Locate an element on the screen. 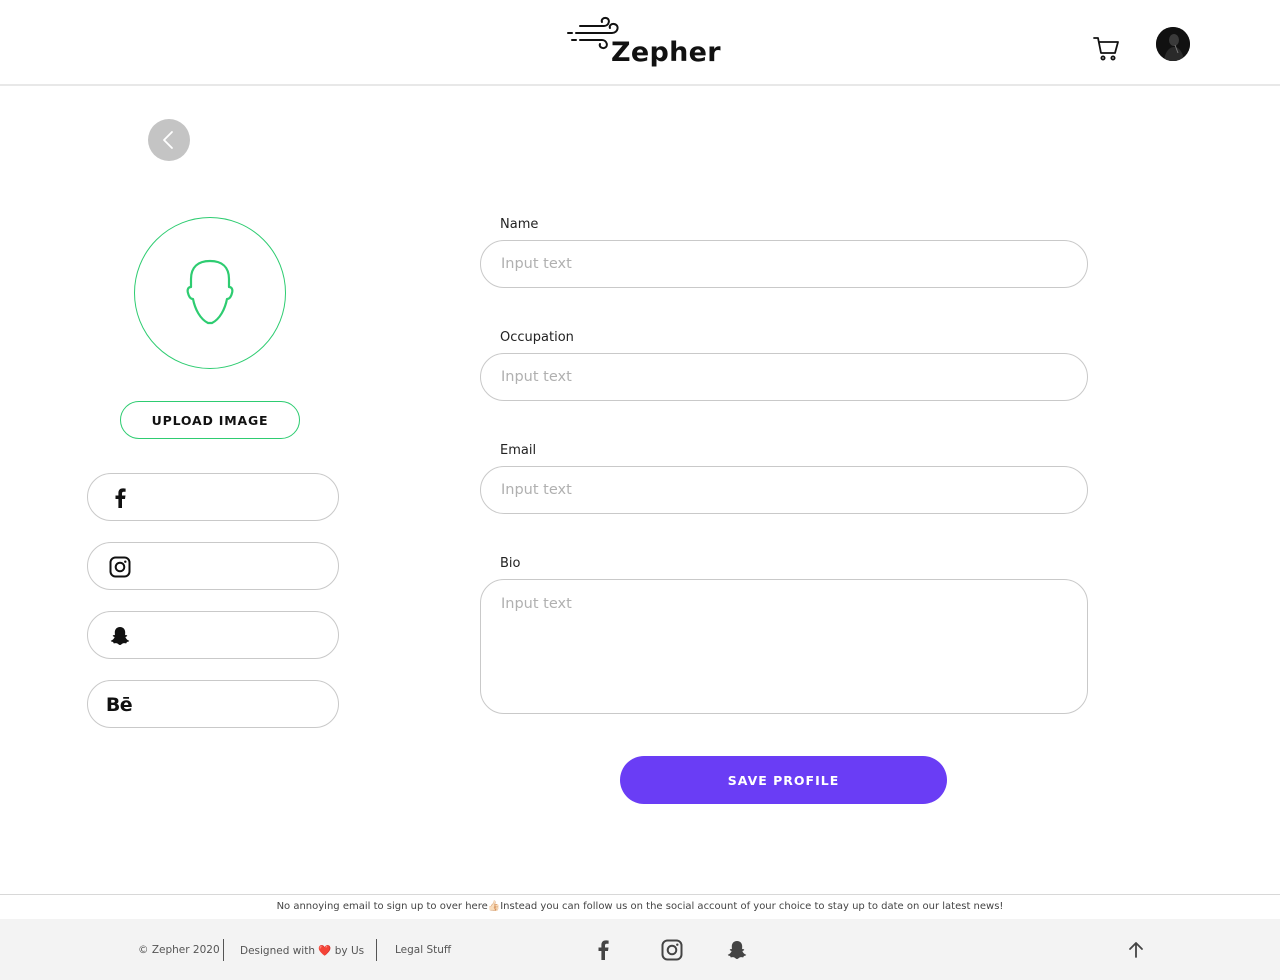  occupation-label: Occupation is located at coordinates (537, 337).